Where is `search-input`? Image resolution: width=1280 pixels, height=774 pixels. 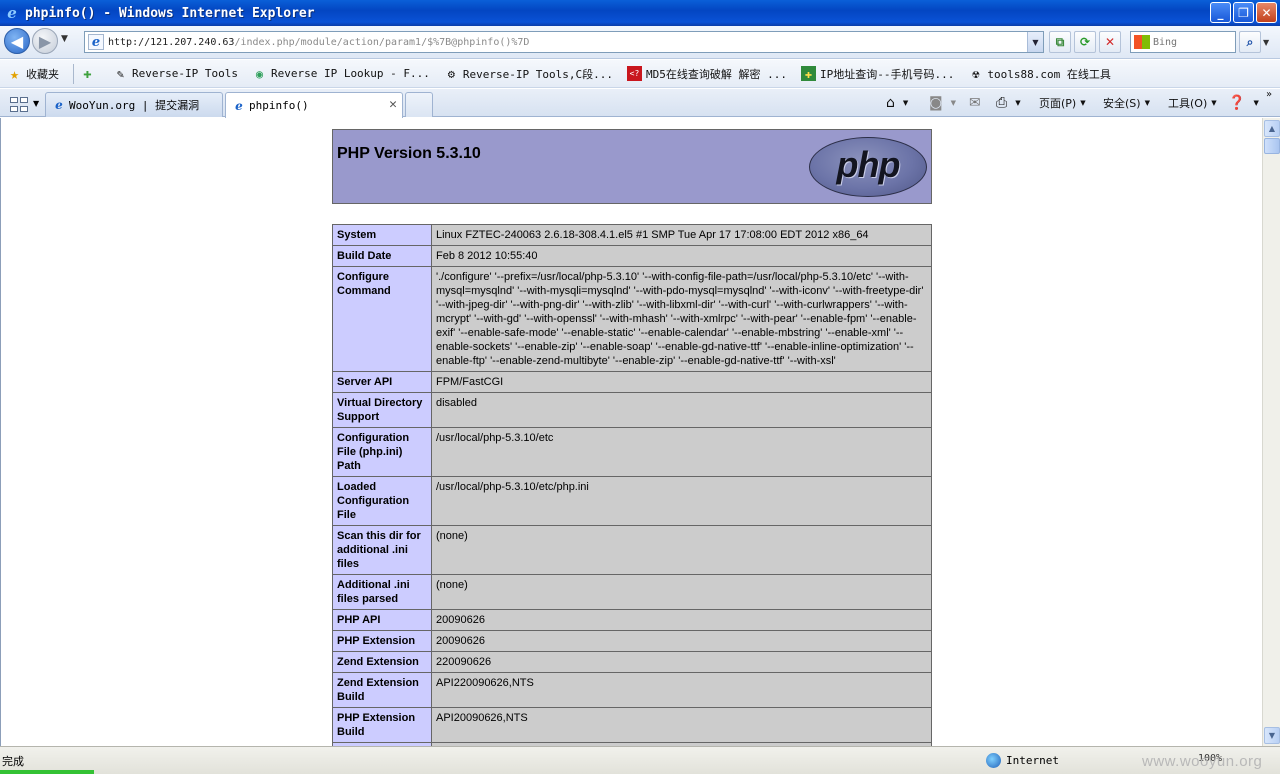
search-input is located at coordinates (1193, 42).